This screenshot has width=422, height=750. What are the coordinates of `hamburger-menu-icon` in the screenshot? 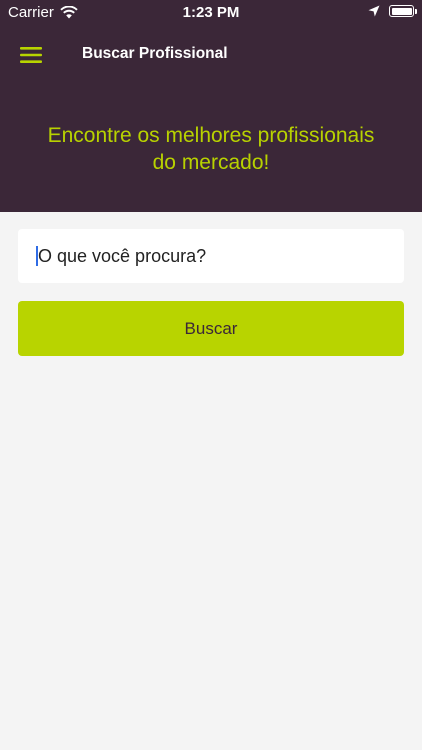 It's located at (31, 55).